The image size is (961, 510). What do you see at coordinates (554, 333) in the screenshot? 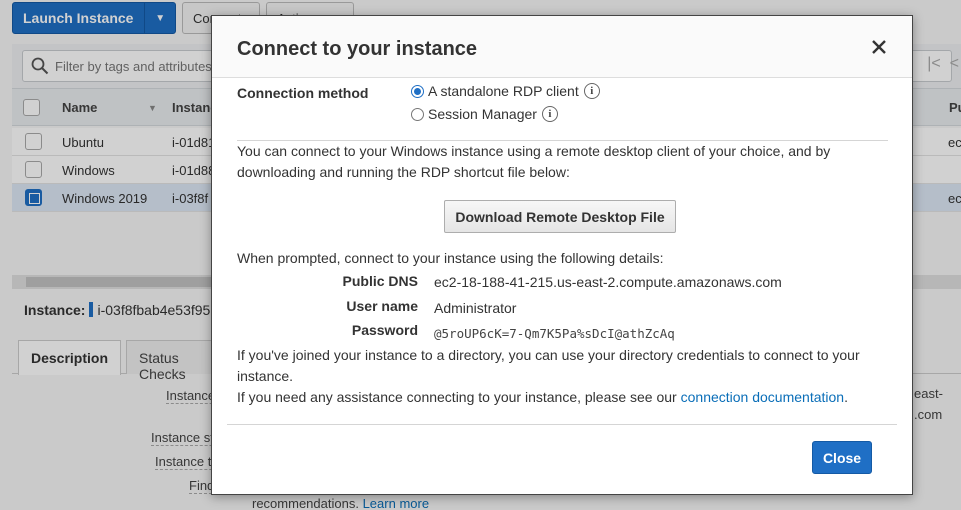
I see `password-value: @5roUP6cK=7-Qm7K5Pa%sDcI@athZcAq` at bounding box center [554, 333].